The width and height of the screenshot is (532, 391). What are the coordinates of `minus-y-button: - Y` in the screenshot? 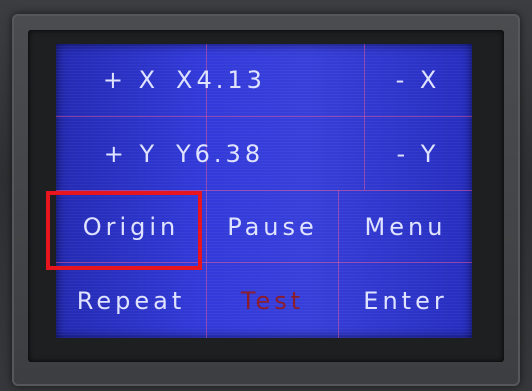 It's located at (418, 153).